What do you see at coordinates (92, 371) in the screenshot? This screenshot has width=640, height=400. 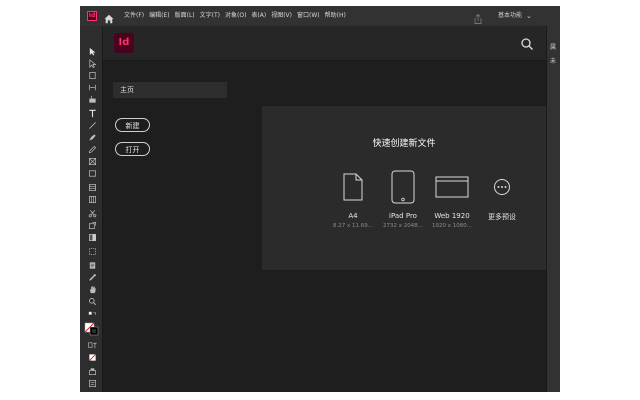 I see `screen-mode-icon` at bounding box center [92, 371].